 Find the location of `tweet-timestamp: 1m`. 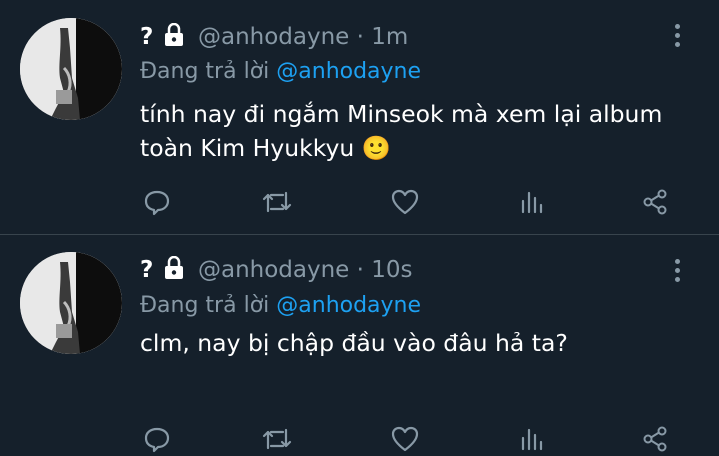

tweet-timestamp: 1m is located at coordinates (389, 37).